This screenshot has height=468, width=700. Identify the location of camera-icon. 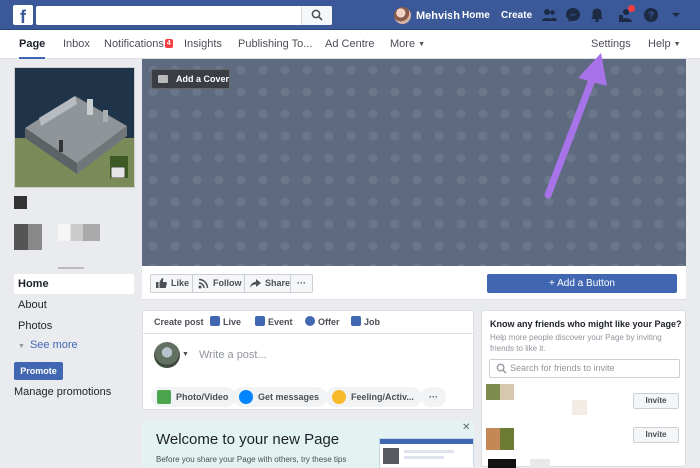
(118, 172).